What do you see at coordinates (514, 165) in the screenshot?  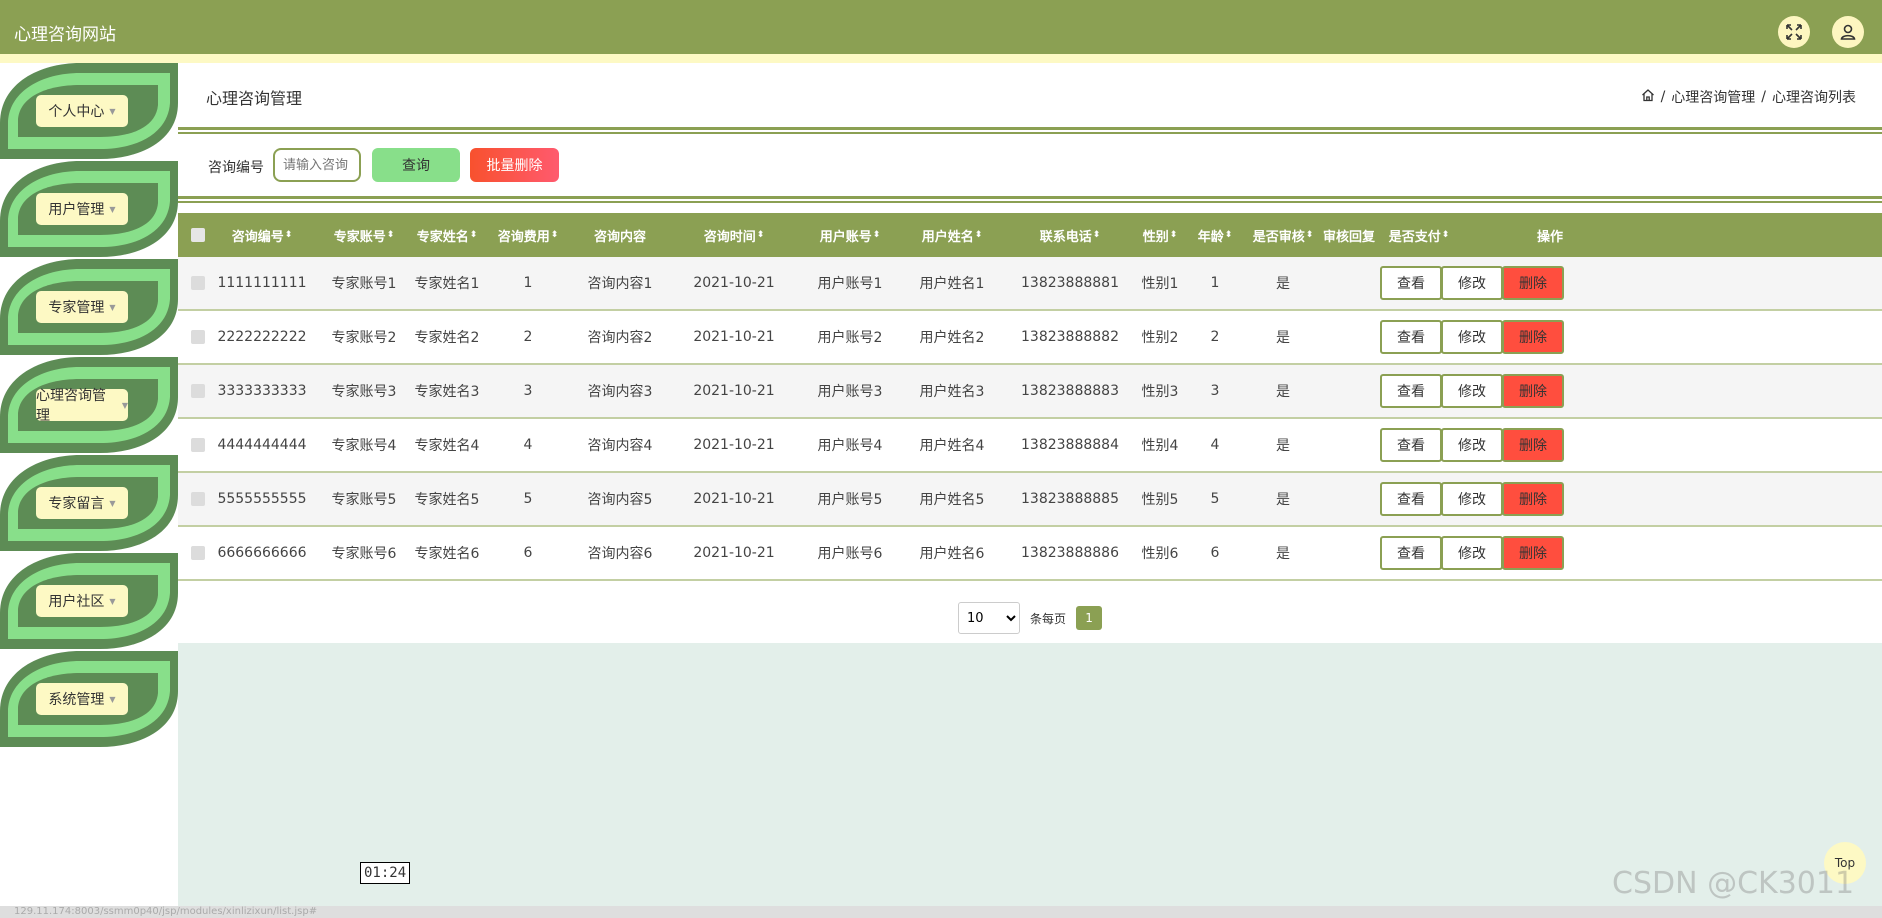 I see `batch-delete-button: 批量删除` at bounding box center [514, 165].